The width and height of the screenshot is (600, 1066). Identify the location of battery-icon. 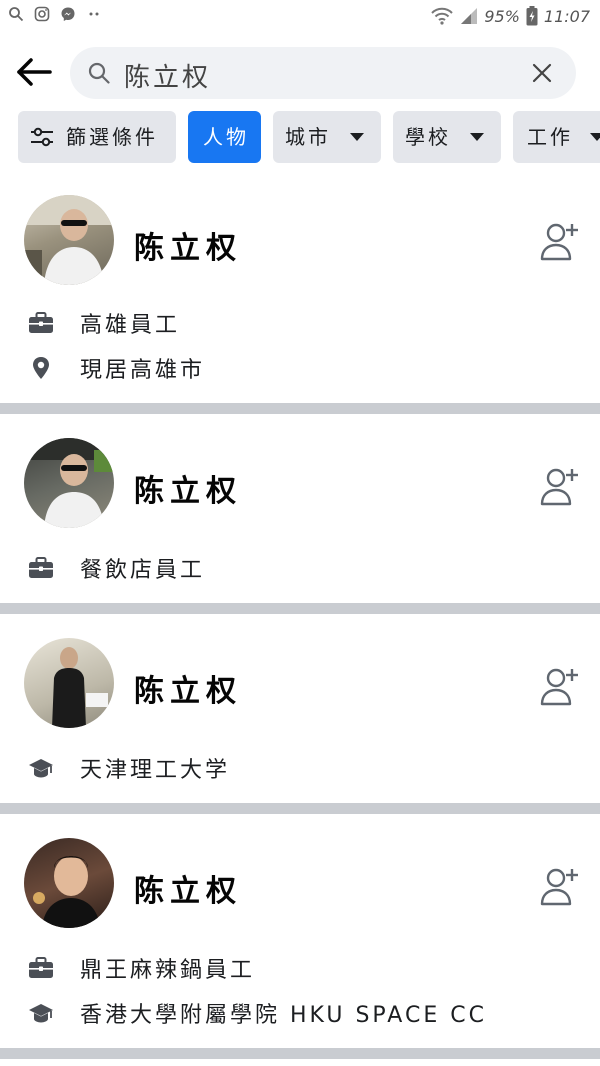
(532, 16).